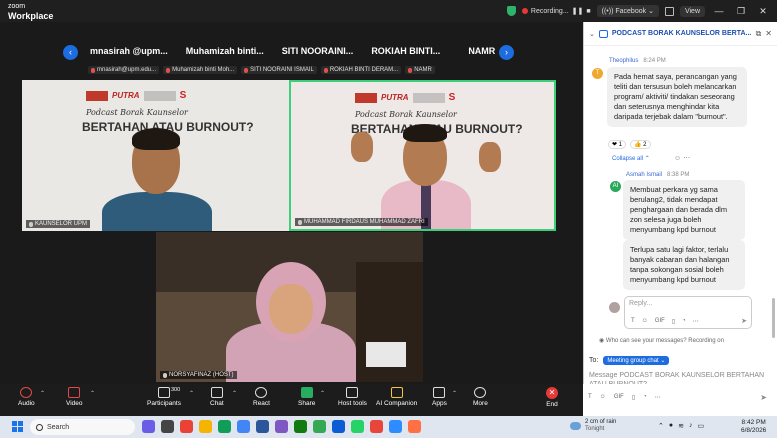 The image size is (777, 438). Describe the element at coordinates (556, 11) in the screenshot. I see `recording-indicator: Recording... ❚❚ ■` at that location.